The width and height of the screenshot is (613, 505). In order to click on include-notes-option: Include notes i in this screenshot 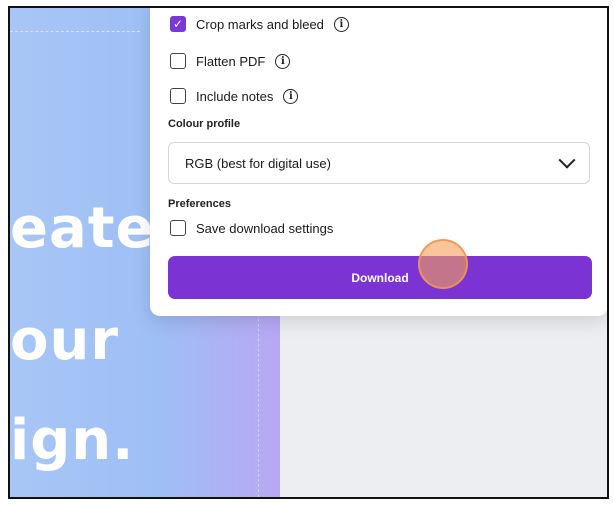, I will do `click(234, 96)`.